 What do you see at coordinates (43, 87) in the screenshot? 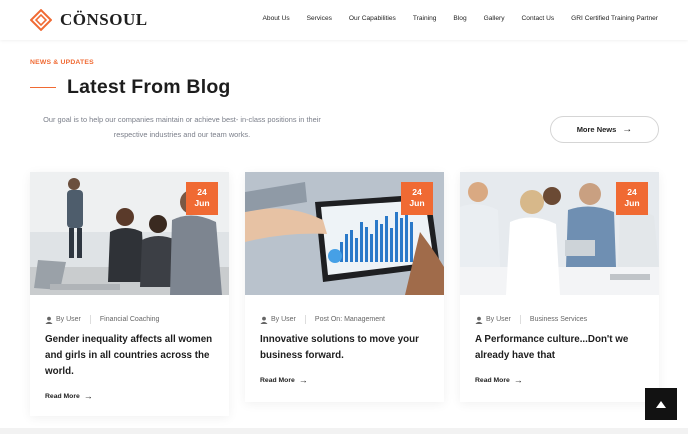
I see `title-divider` at bounding box center [43, 87].